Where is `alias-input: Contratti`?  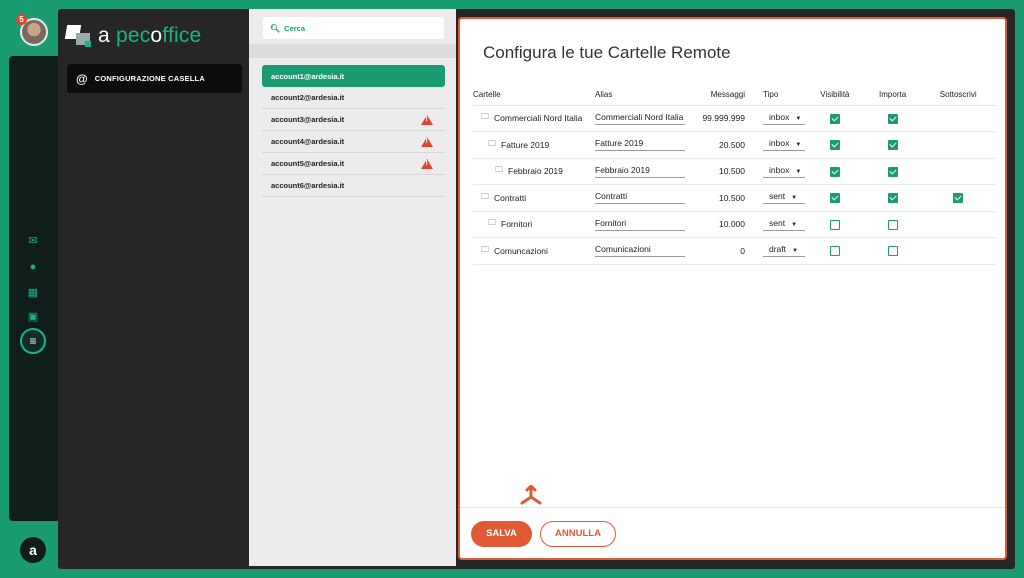
alias-input: Contratti is located at coordinates (640, 198).